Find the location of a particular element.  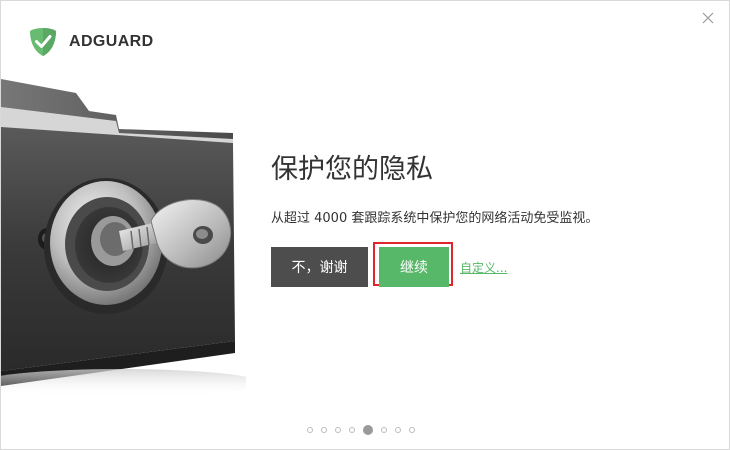

close-button is located at coordinates (708, 18).